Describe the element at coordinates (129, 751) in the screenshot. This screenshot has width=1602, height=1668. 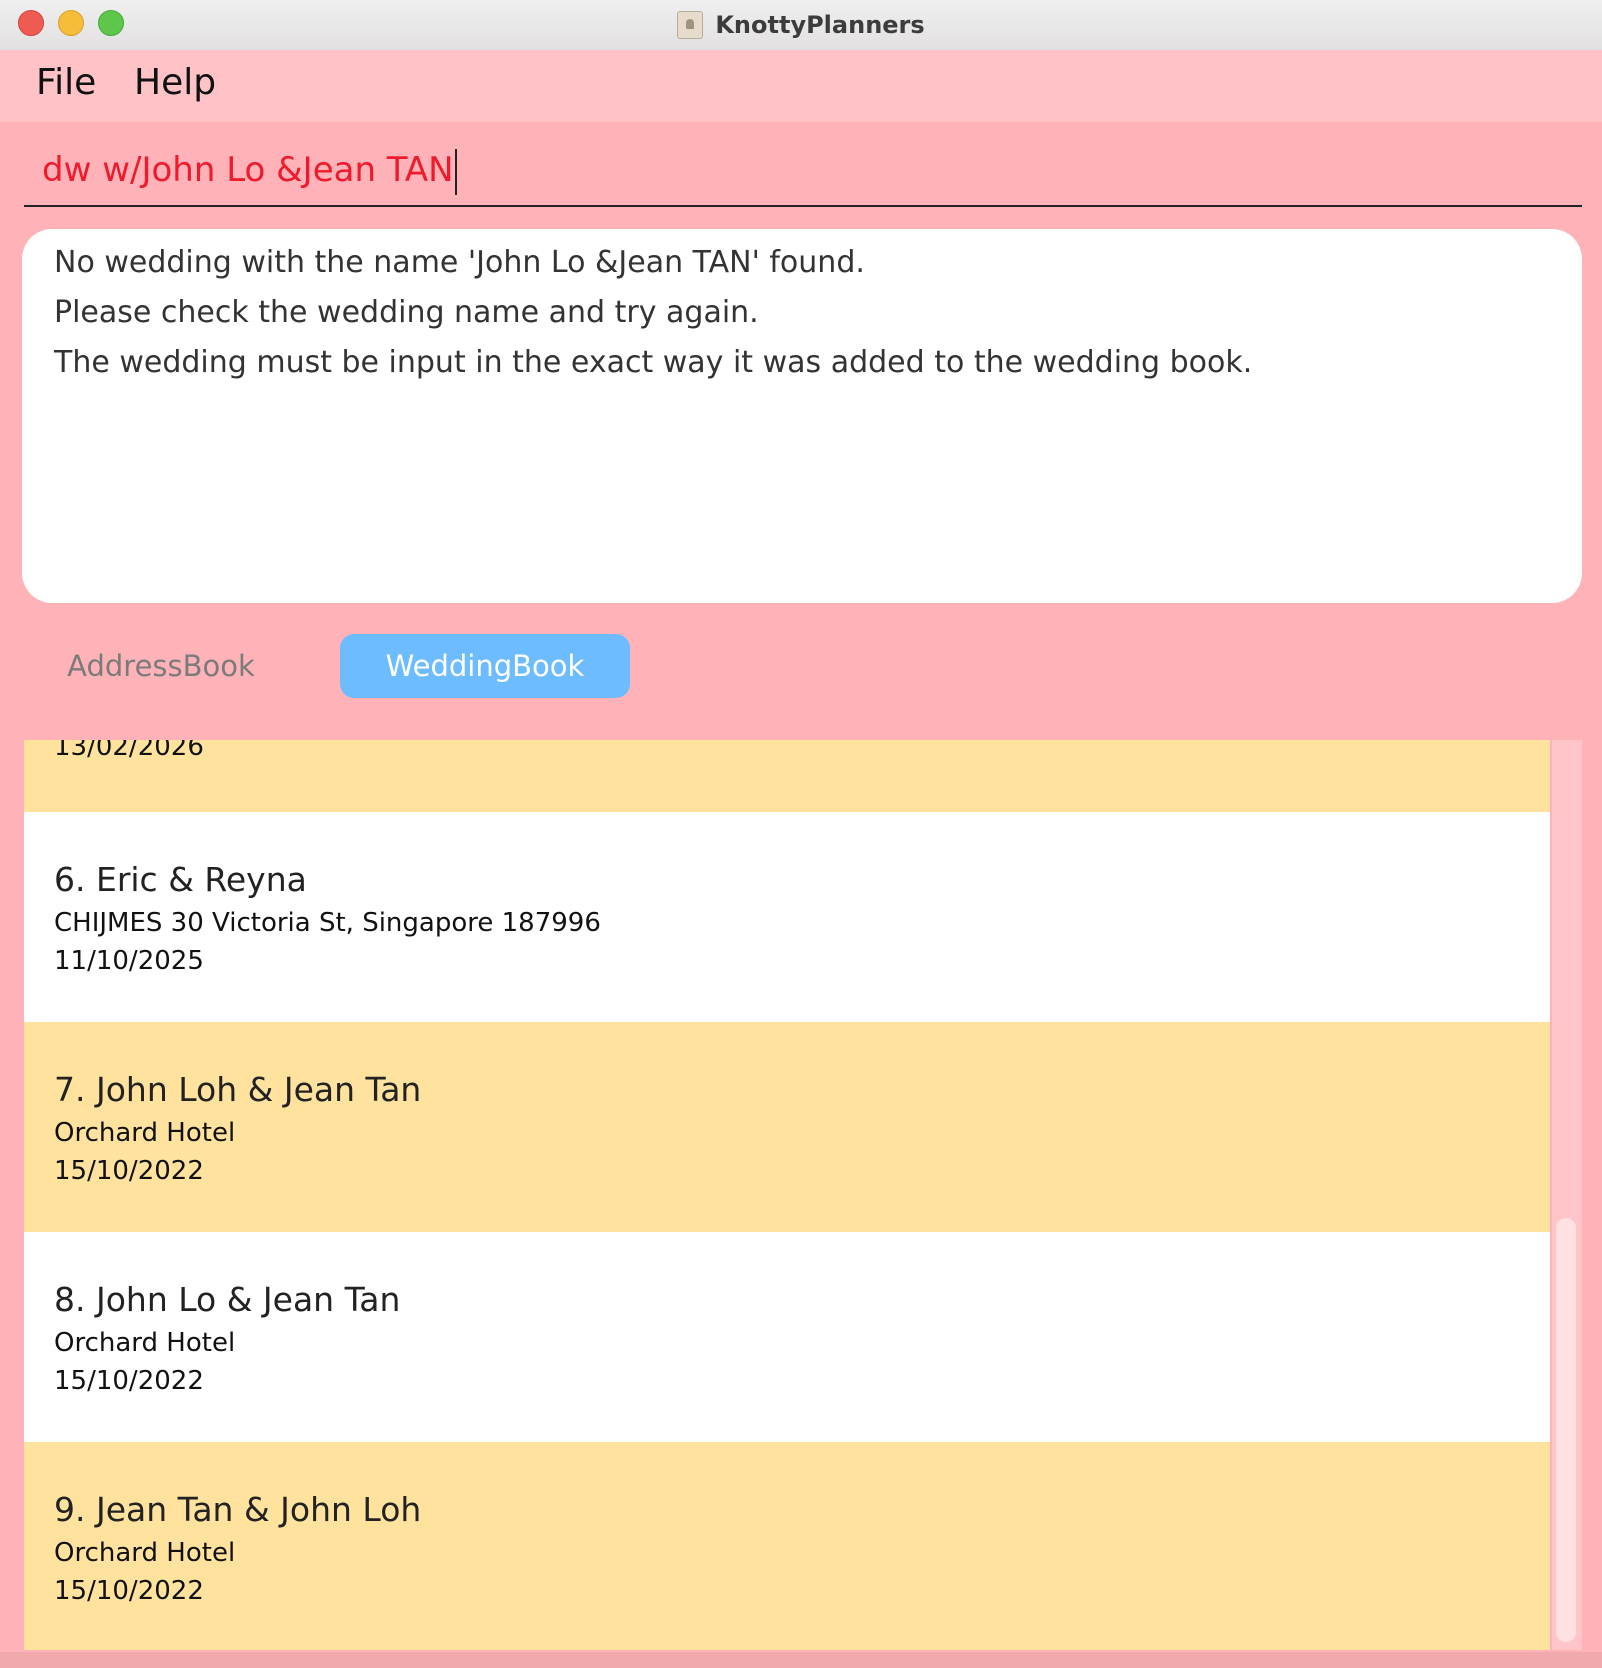
I see `wedding-date: 13/02/2026` at that location.